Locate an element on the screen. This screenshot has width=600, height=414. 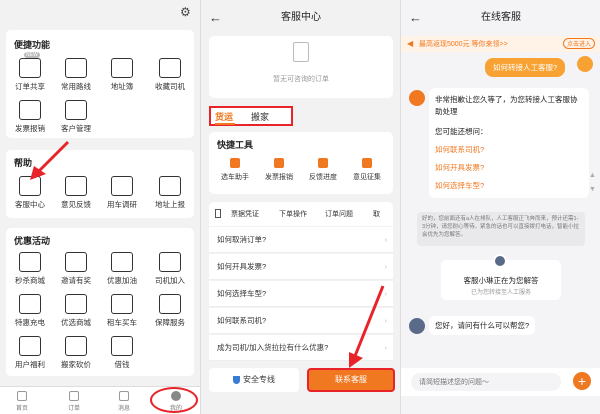
megaphone-icon: ◀ is located at coordinates (410, 43).